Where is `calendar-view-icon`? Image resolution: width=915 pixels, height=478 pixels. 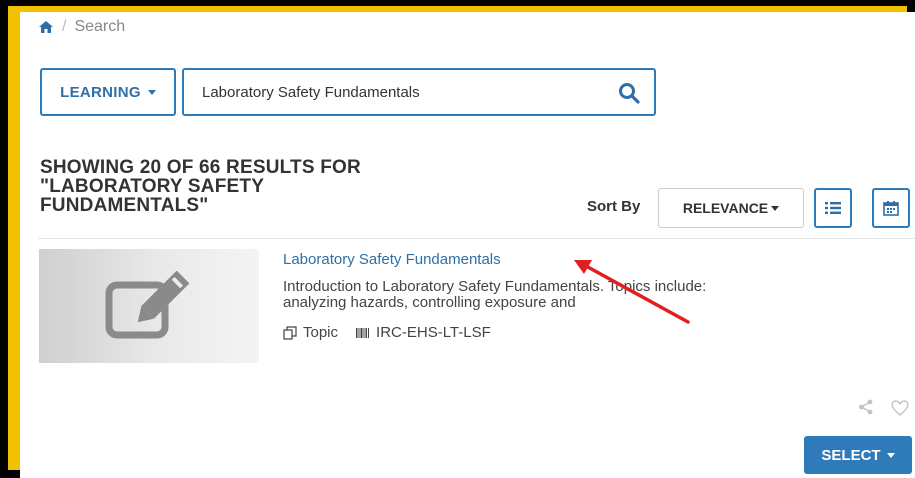
calendar-view-icon is located at coordinates (891, 208).